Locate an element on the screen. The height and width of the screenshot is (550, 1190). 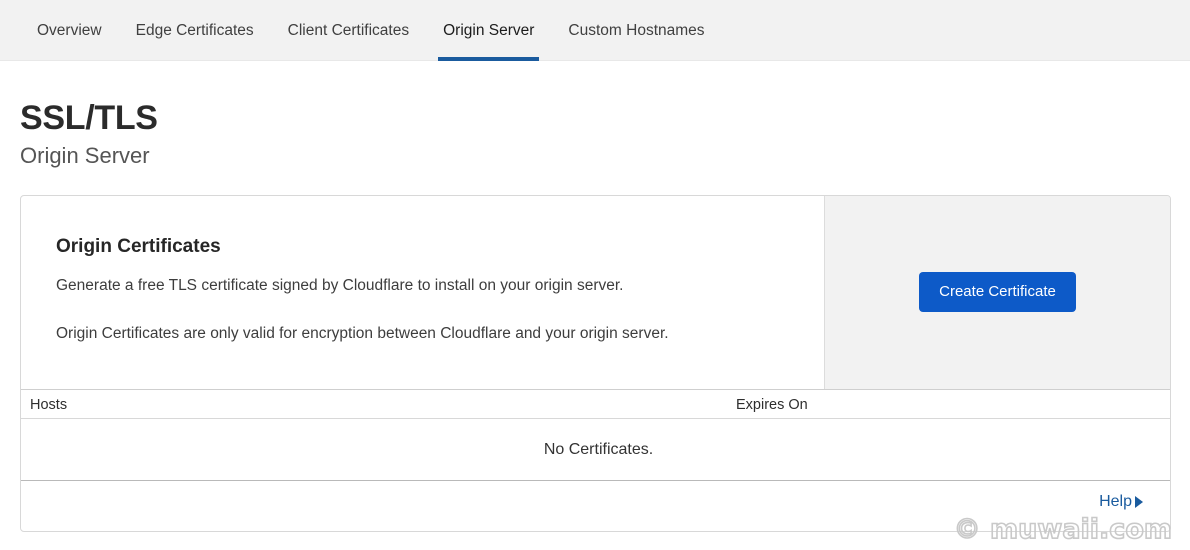
empty-state-message: No Certificates. is located at coordinates (598, 449).